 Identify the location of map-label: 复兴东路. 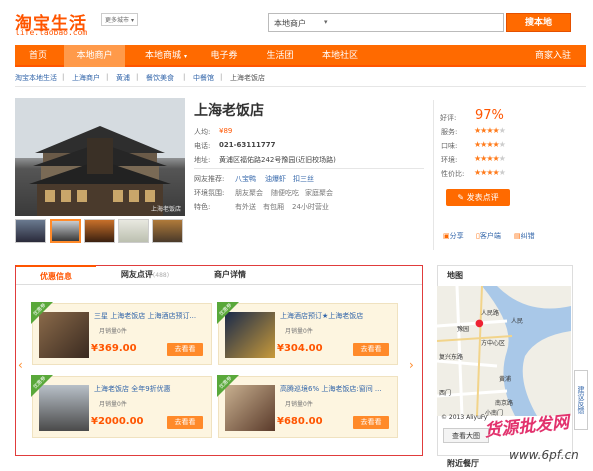
(451, 357).